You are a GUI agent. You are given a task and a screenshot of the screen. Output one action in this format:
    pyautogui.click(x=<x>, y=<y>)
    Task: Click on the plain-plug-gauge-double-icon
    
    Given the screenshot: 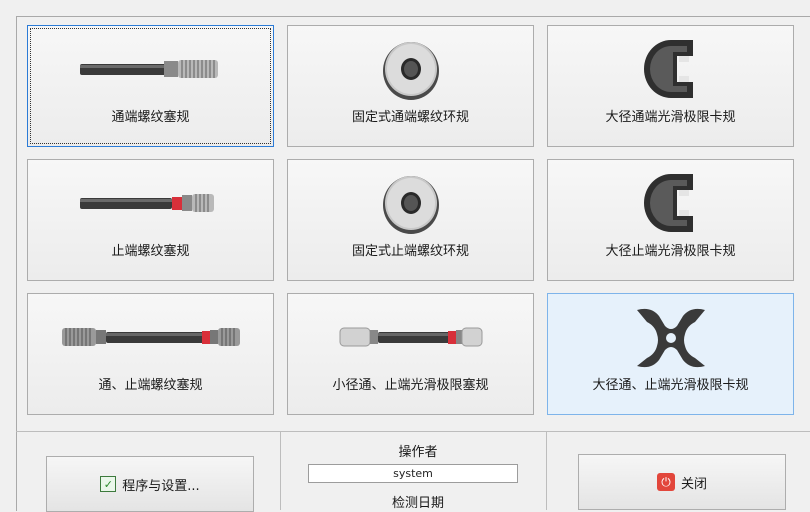 What is the action you would take?
    pyautogui.click(x=410, y=337)
    